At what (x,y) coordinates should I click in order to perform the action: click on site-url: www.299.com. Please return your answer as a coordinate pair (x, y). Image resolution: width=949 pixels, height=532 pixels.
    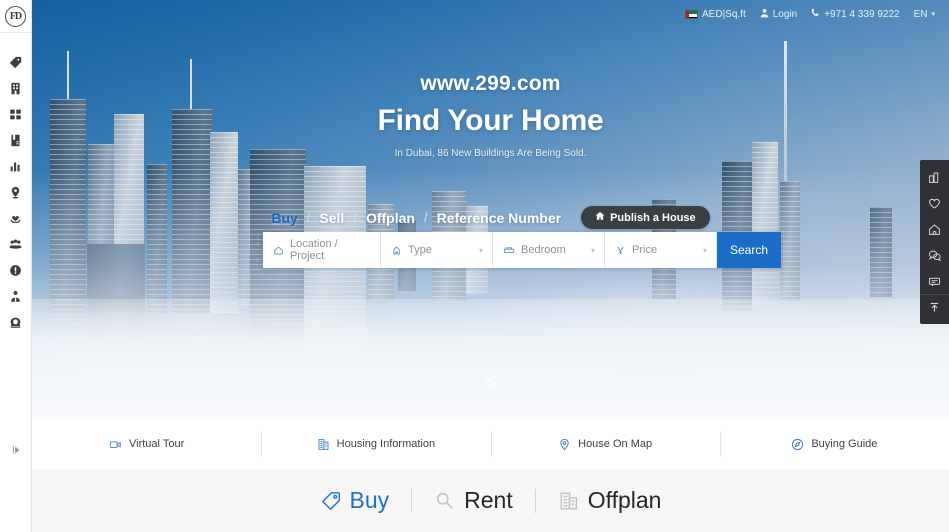
    Looking at the image, I should click on (490, 83).